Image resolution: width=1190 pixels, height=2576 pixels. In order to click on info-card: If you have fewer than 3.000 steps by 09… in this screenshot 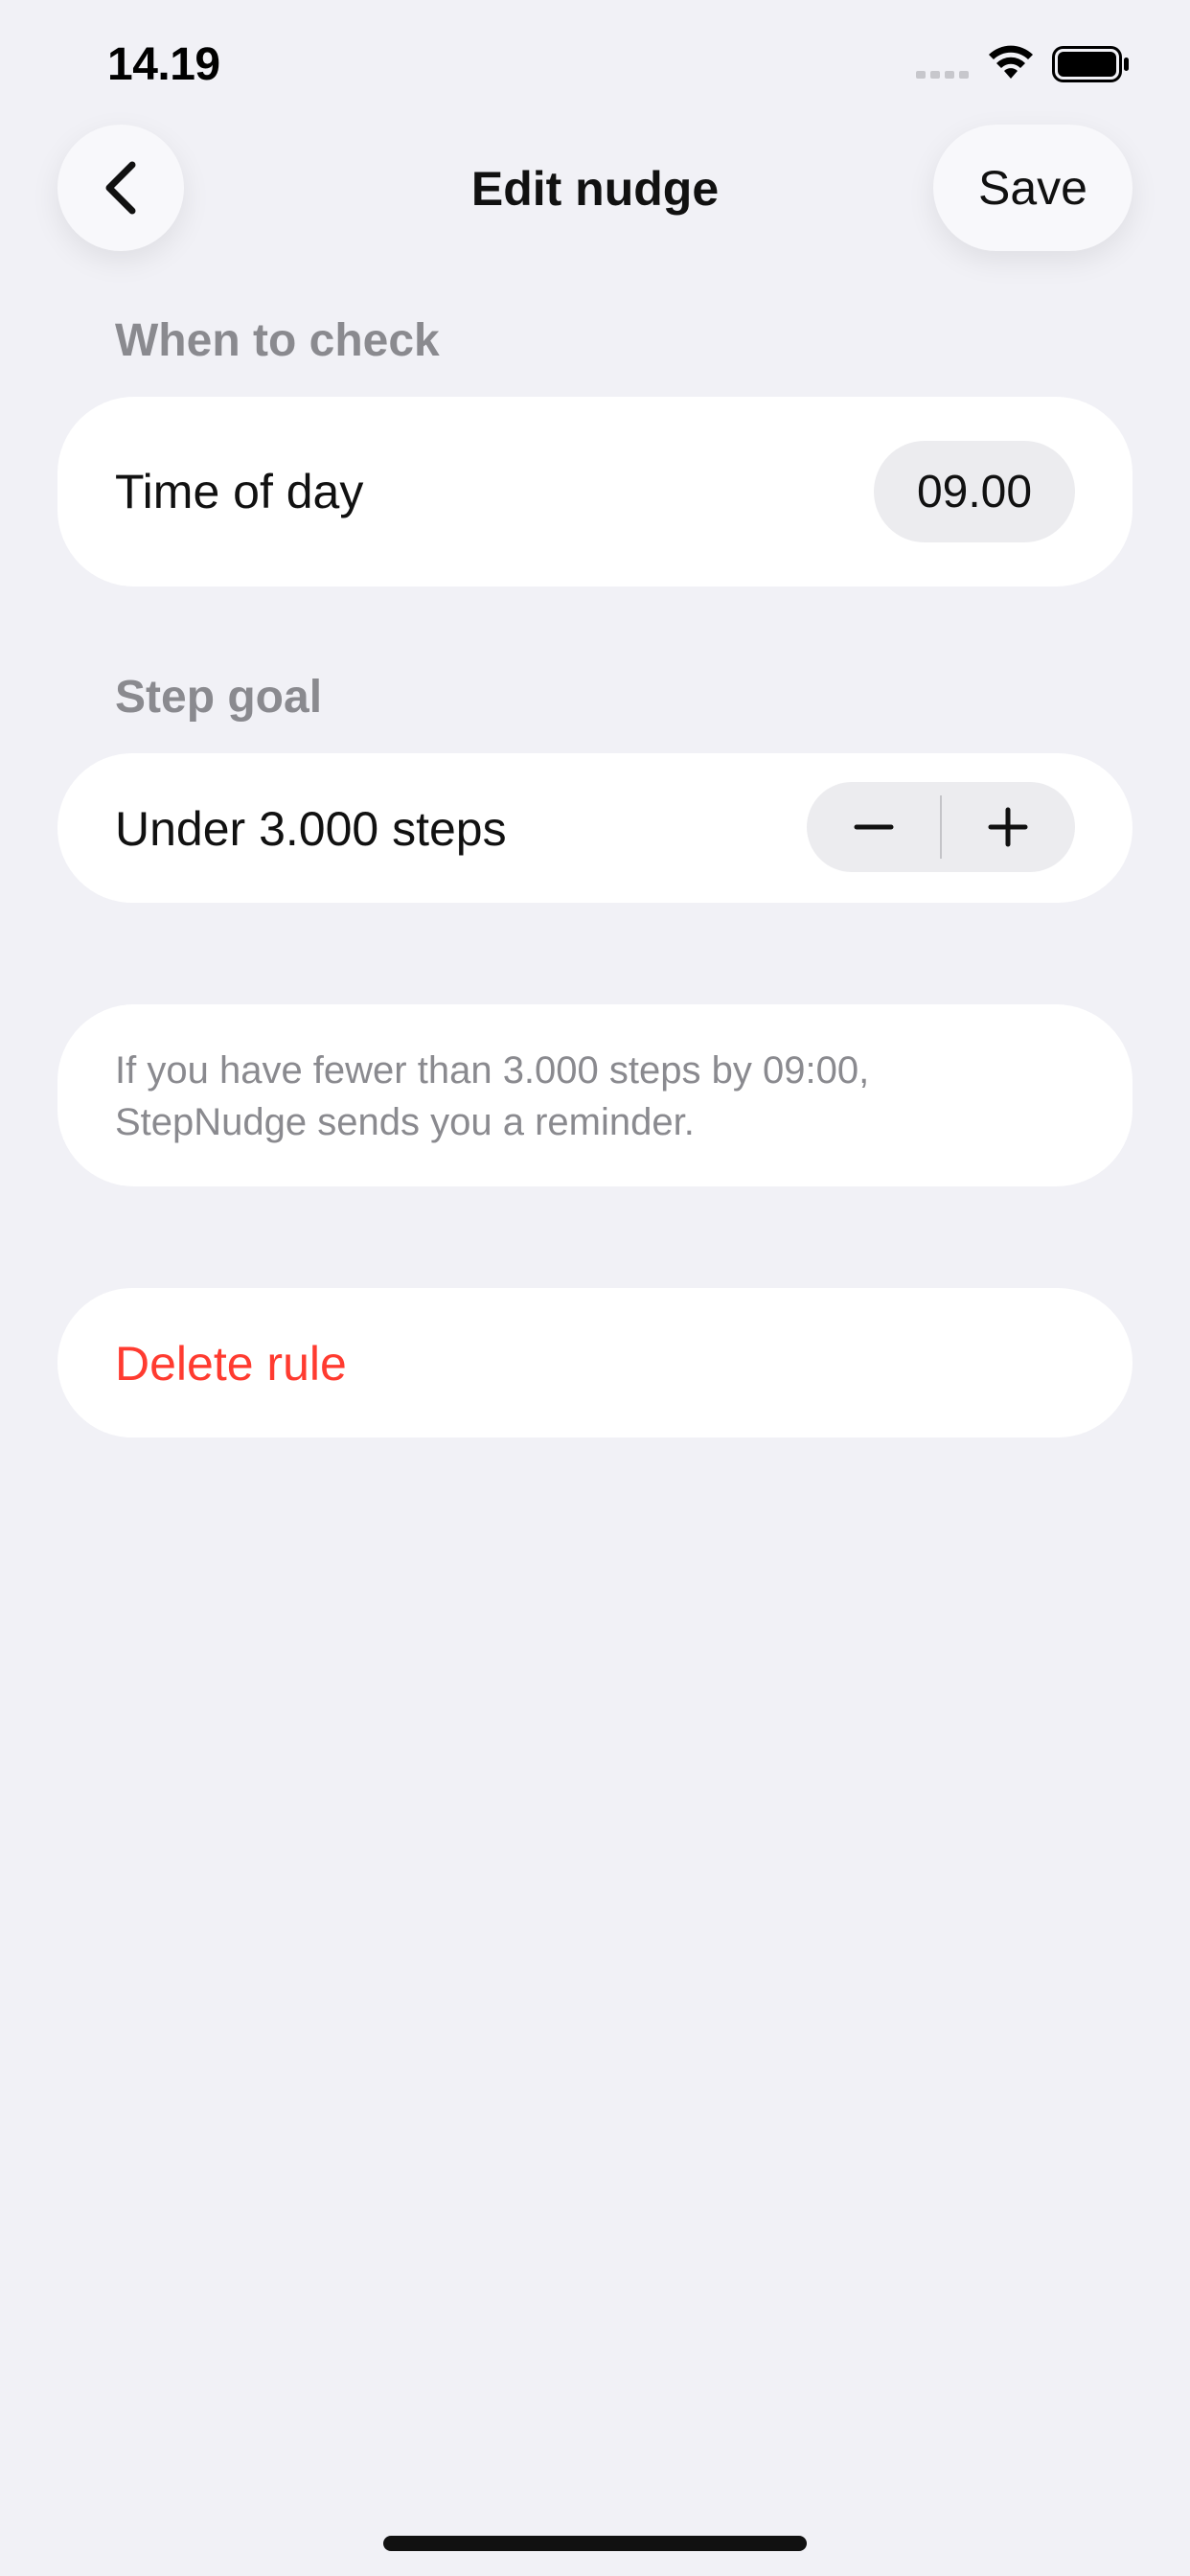, I will do `click(595, 1095)`.